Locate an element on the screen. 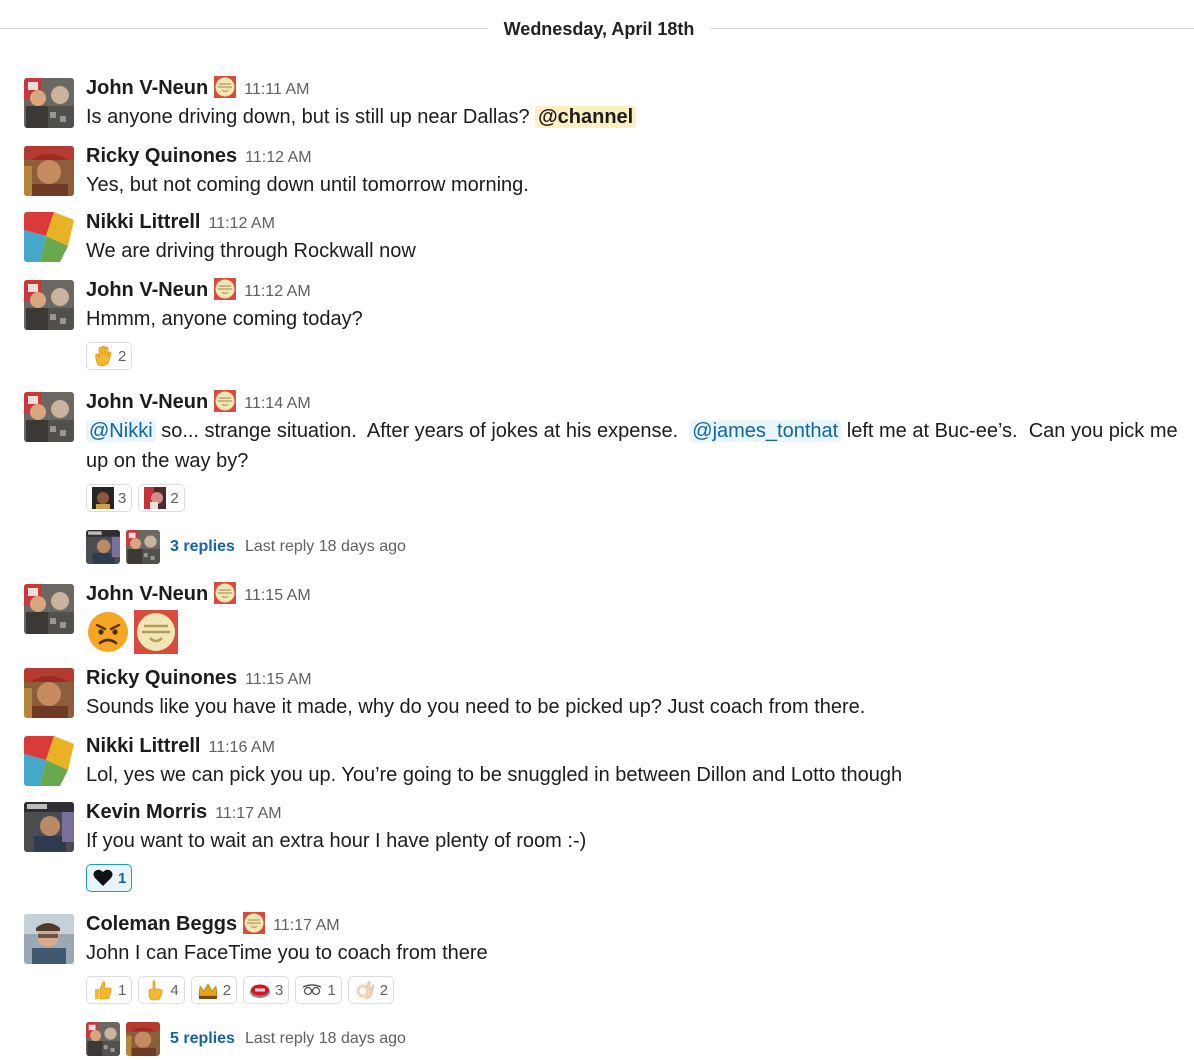  message-text: Hmmm, anyone coming today? is located at coordinates (224, 319).